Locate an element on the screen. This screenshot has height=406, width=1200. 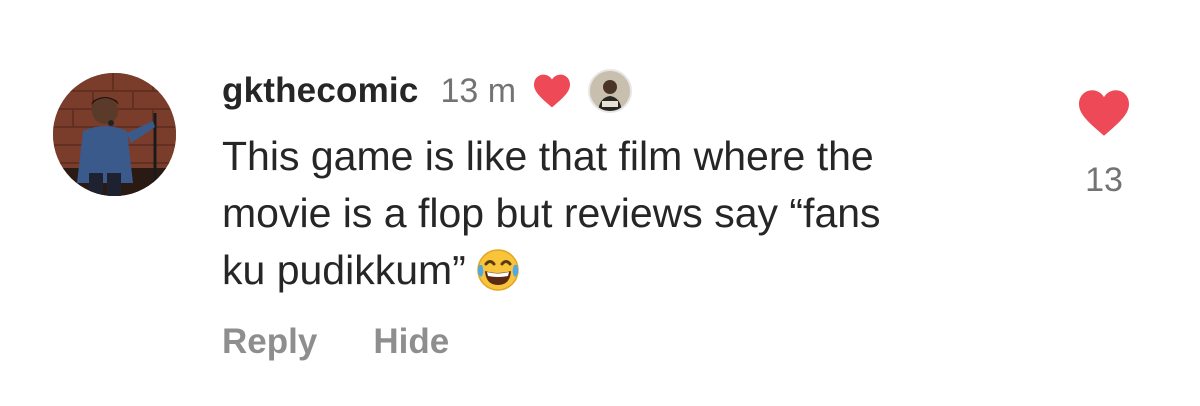
comment-text-line-3: ku pudikkum” is located at coordinates (344, 270).